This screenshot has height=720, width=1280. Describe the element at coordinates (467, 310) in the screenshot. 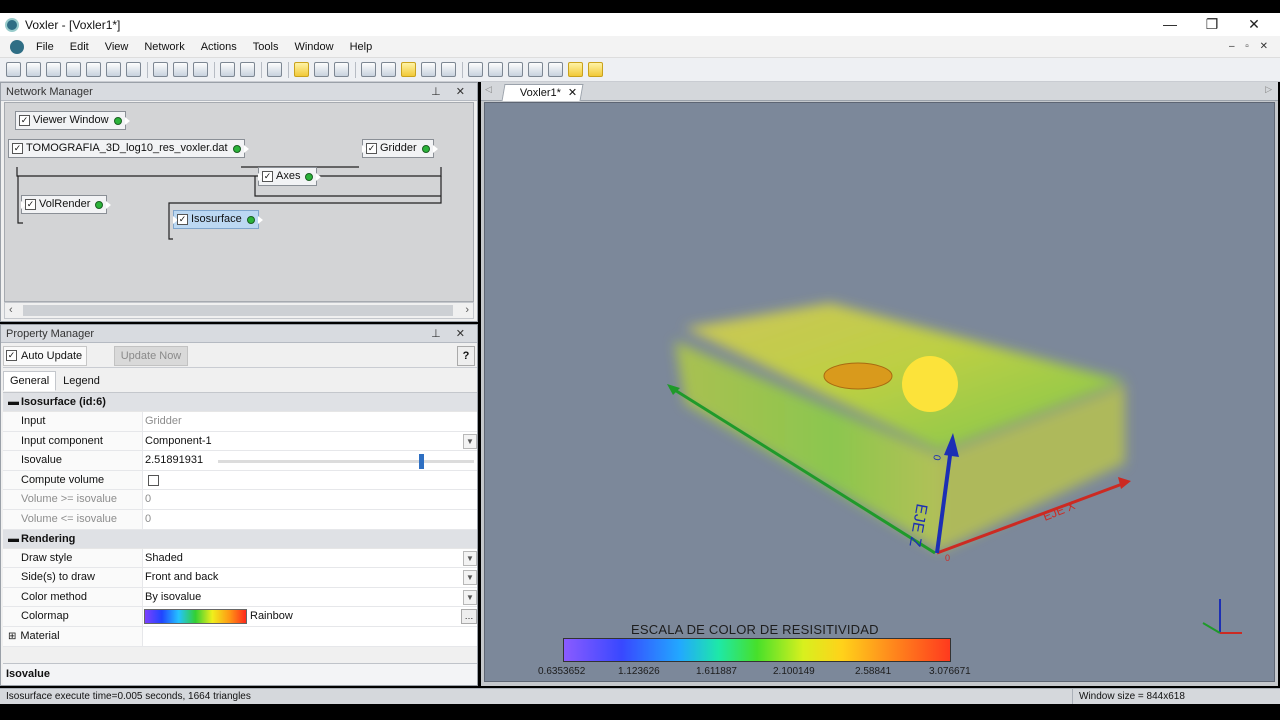

I see `scroll-right-icon: ›` at that location.